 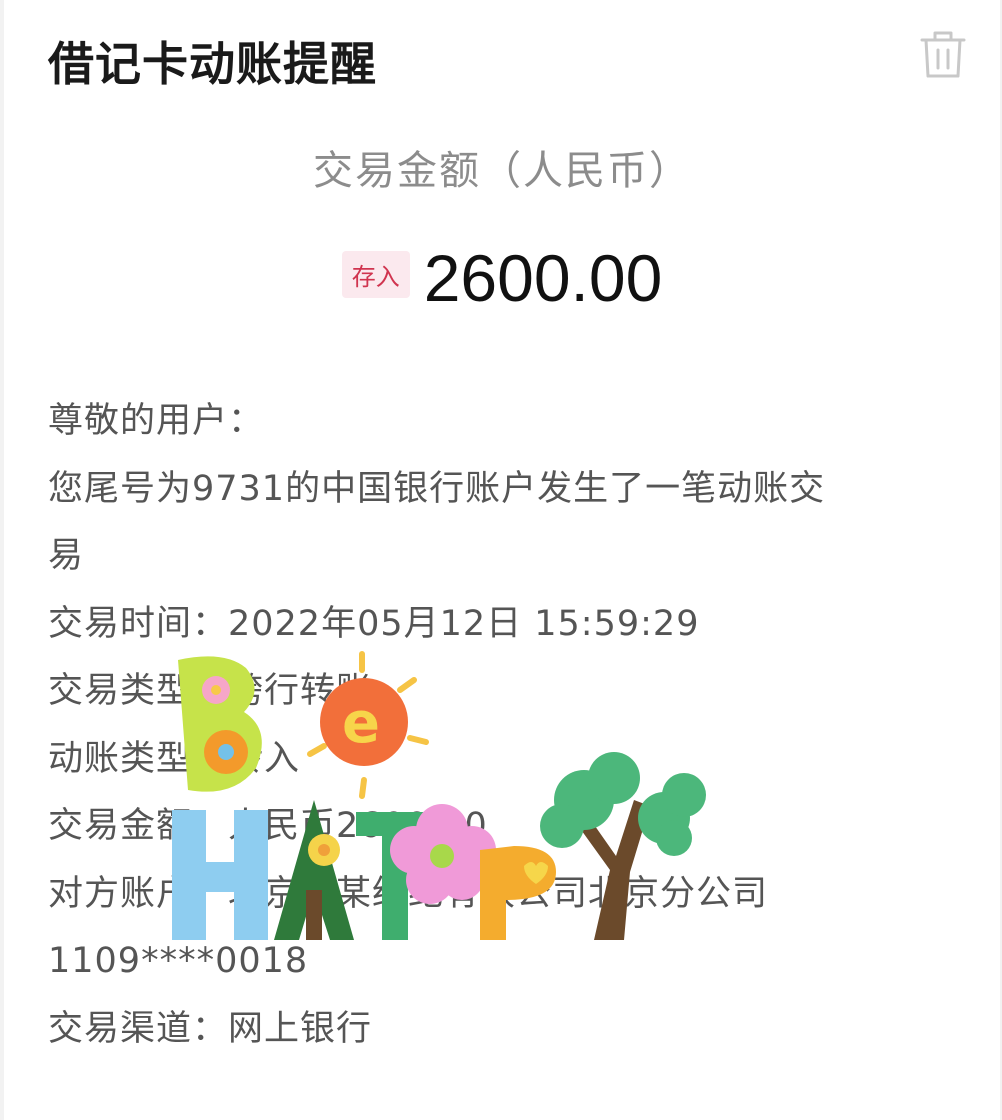 What do you see at coordinates (375, 274) in the screenshot?
I see `deposit-badge: 存入` at bounding box center [375, 274].